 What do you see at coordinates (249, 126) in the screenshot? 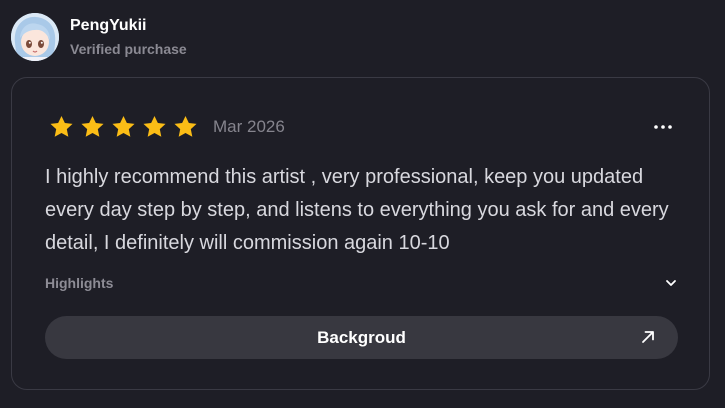
I see `review-date: Mar 2026` at bounding box center [249, 126].